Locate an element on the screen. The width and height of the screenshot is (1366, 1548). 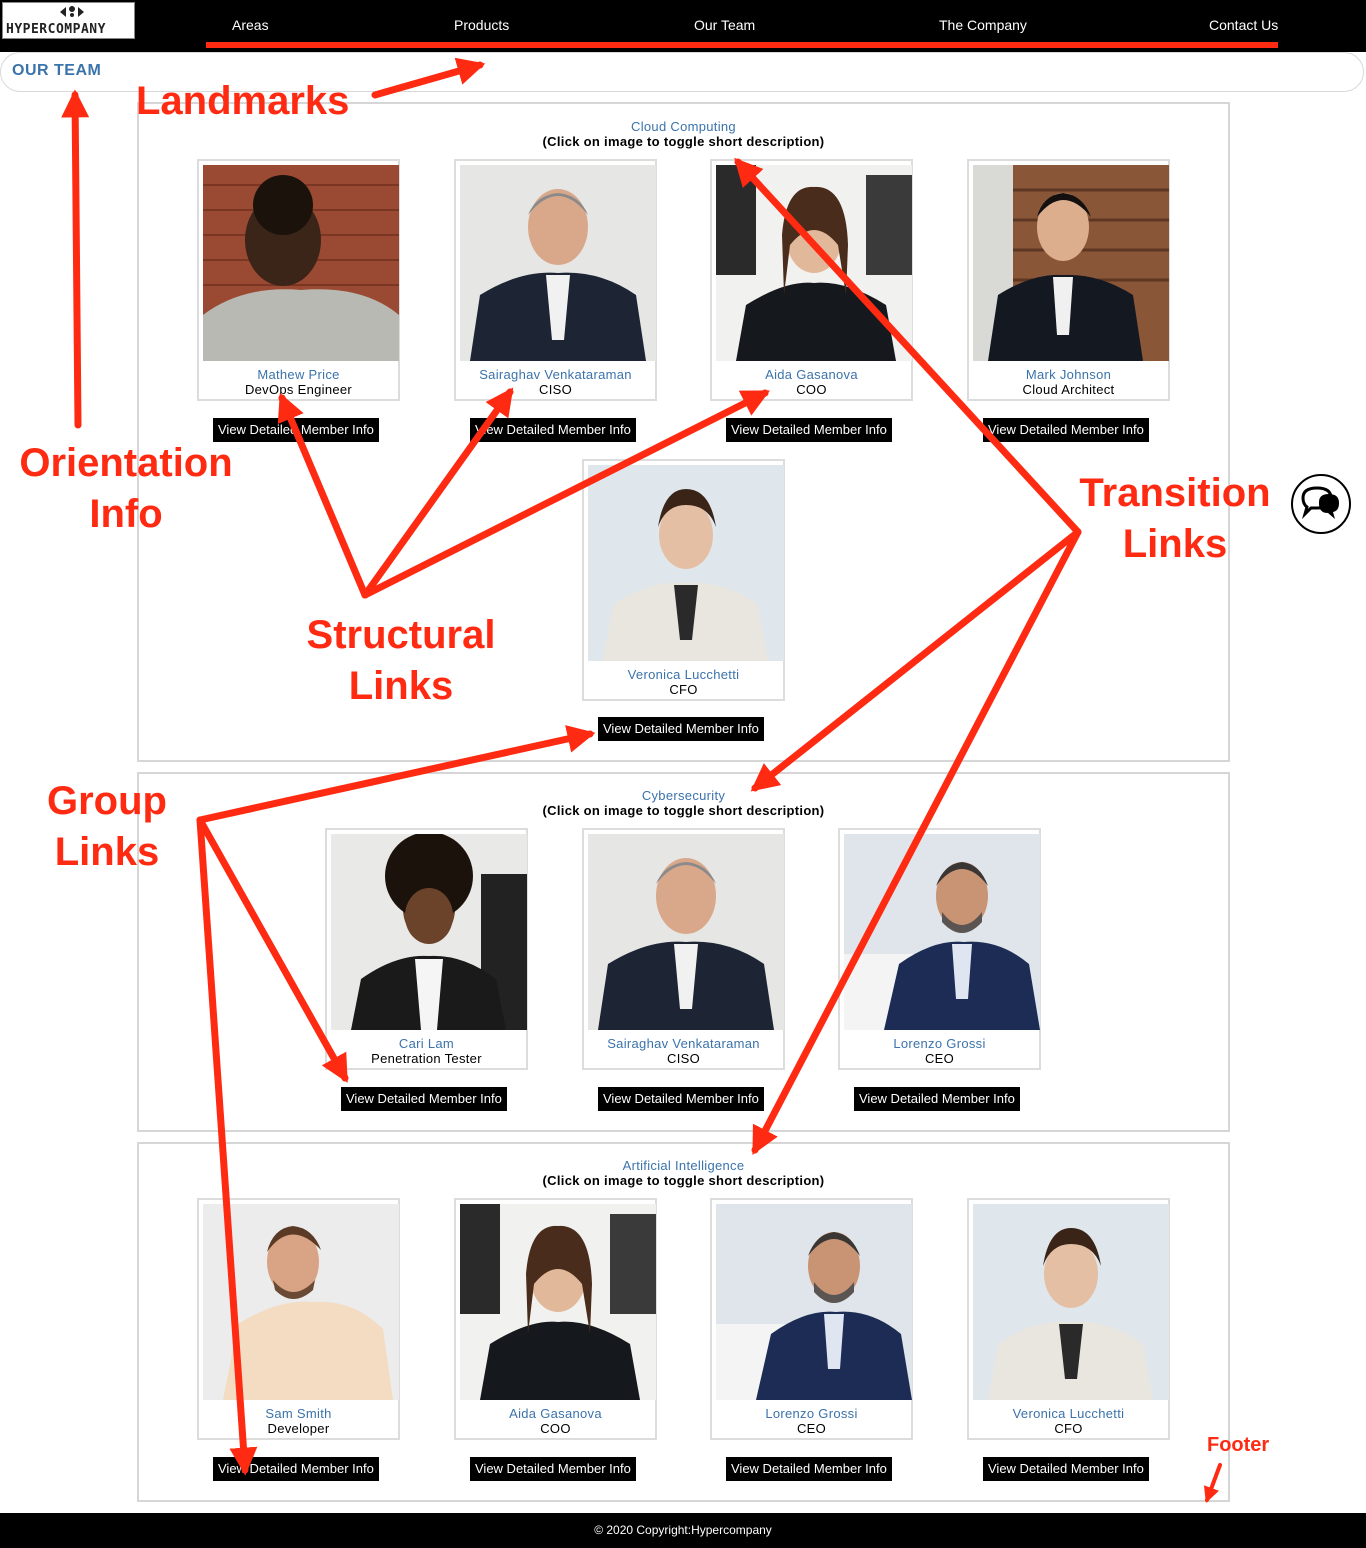
member-role: DevOps Engineer is located at coordinates (298, 389).